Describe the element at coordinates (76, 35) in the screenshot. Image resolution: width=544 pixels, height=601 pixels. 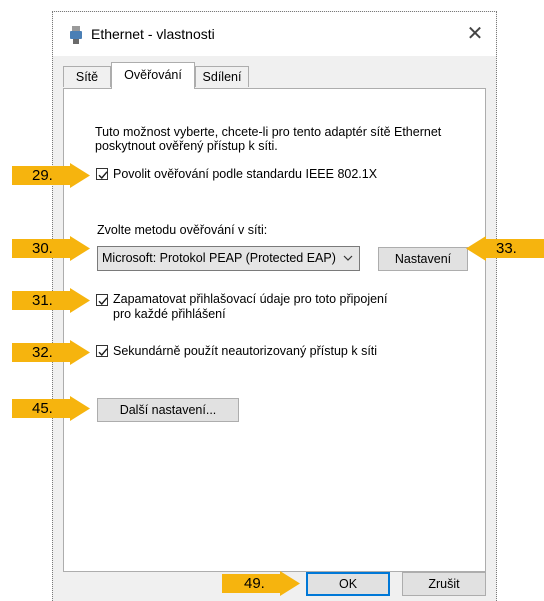
I see `ethernet-adapter-icon` at that location.